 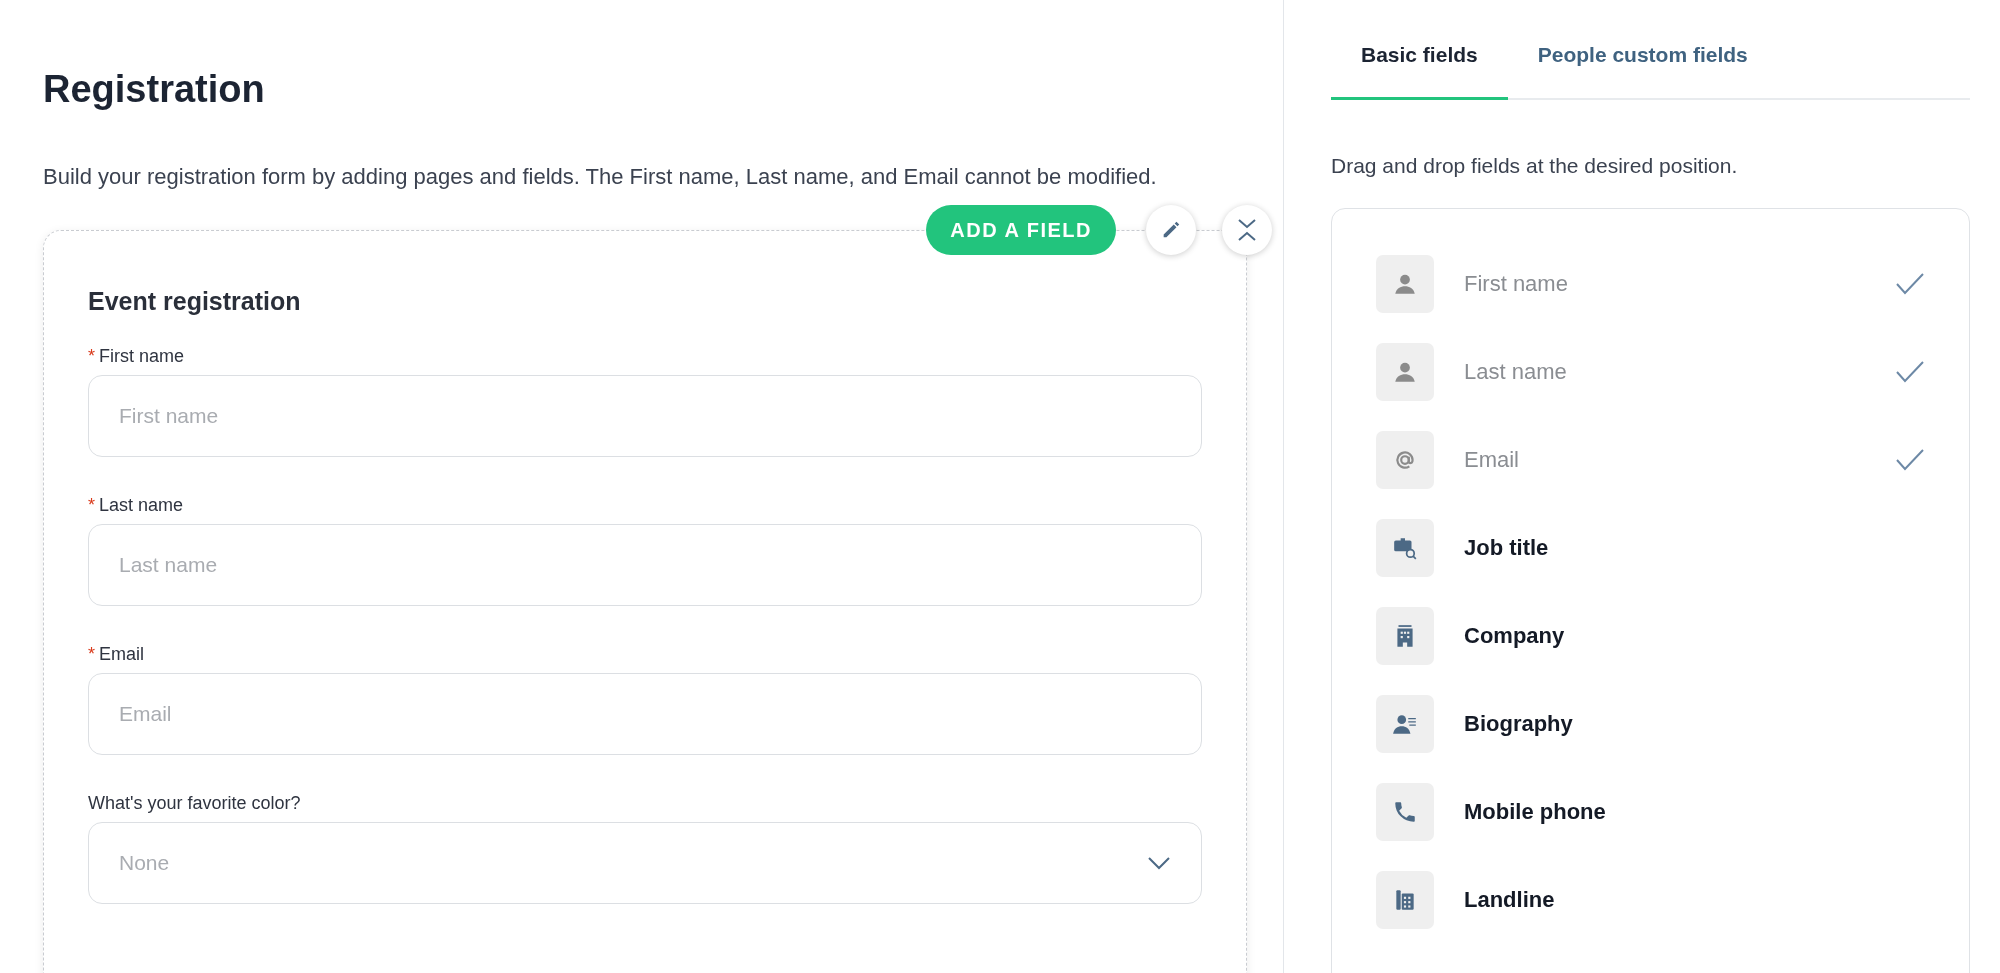 I want to click on collapse-button, so click(x=1247, y=230).